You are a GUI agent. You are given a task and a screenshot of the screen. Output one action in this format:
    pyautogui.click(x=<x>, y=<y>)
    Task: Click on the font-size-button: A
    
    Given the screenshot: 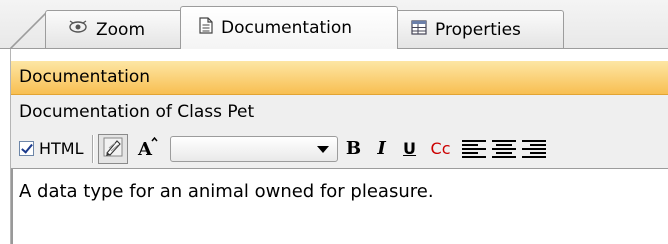 What is the action you would take?
    pyautogui.click(x=147, y=149)
    